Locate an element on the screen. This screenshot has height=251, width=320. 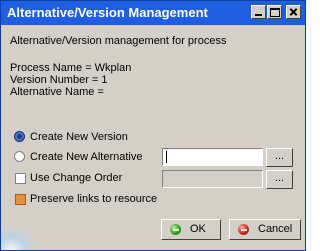
create-new-alternative-label: Create New Alternative is located at coordinates (86, 157).